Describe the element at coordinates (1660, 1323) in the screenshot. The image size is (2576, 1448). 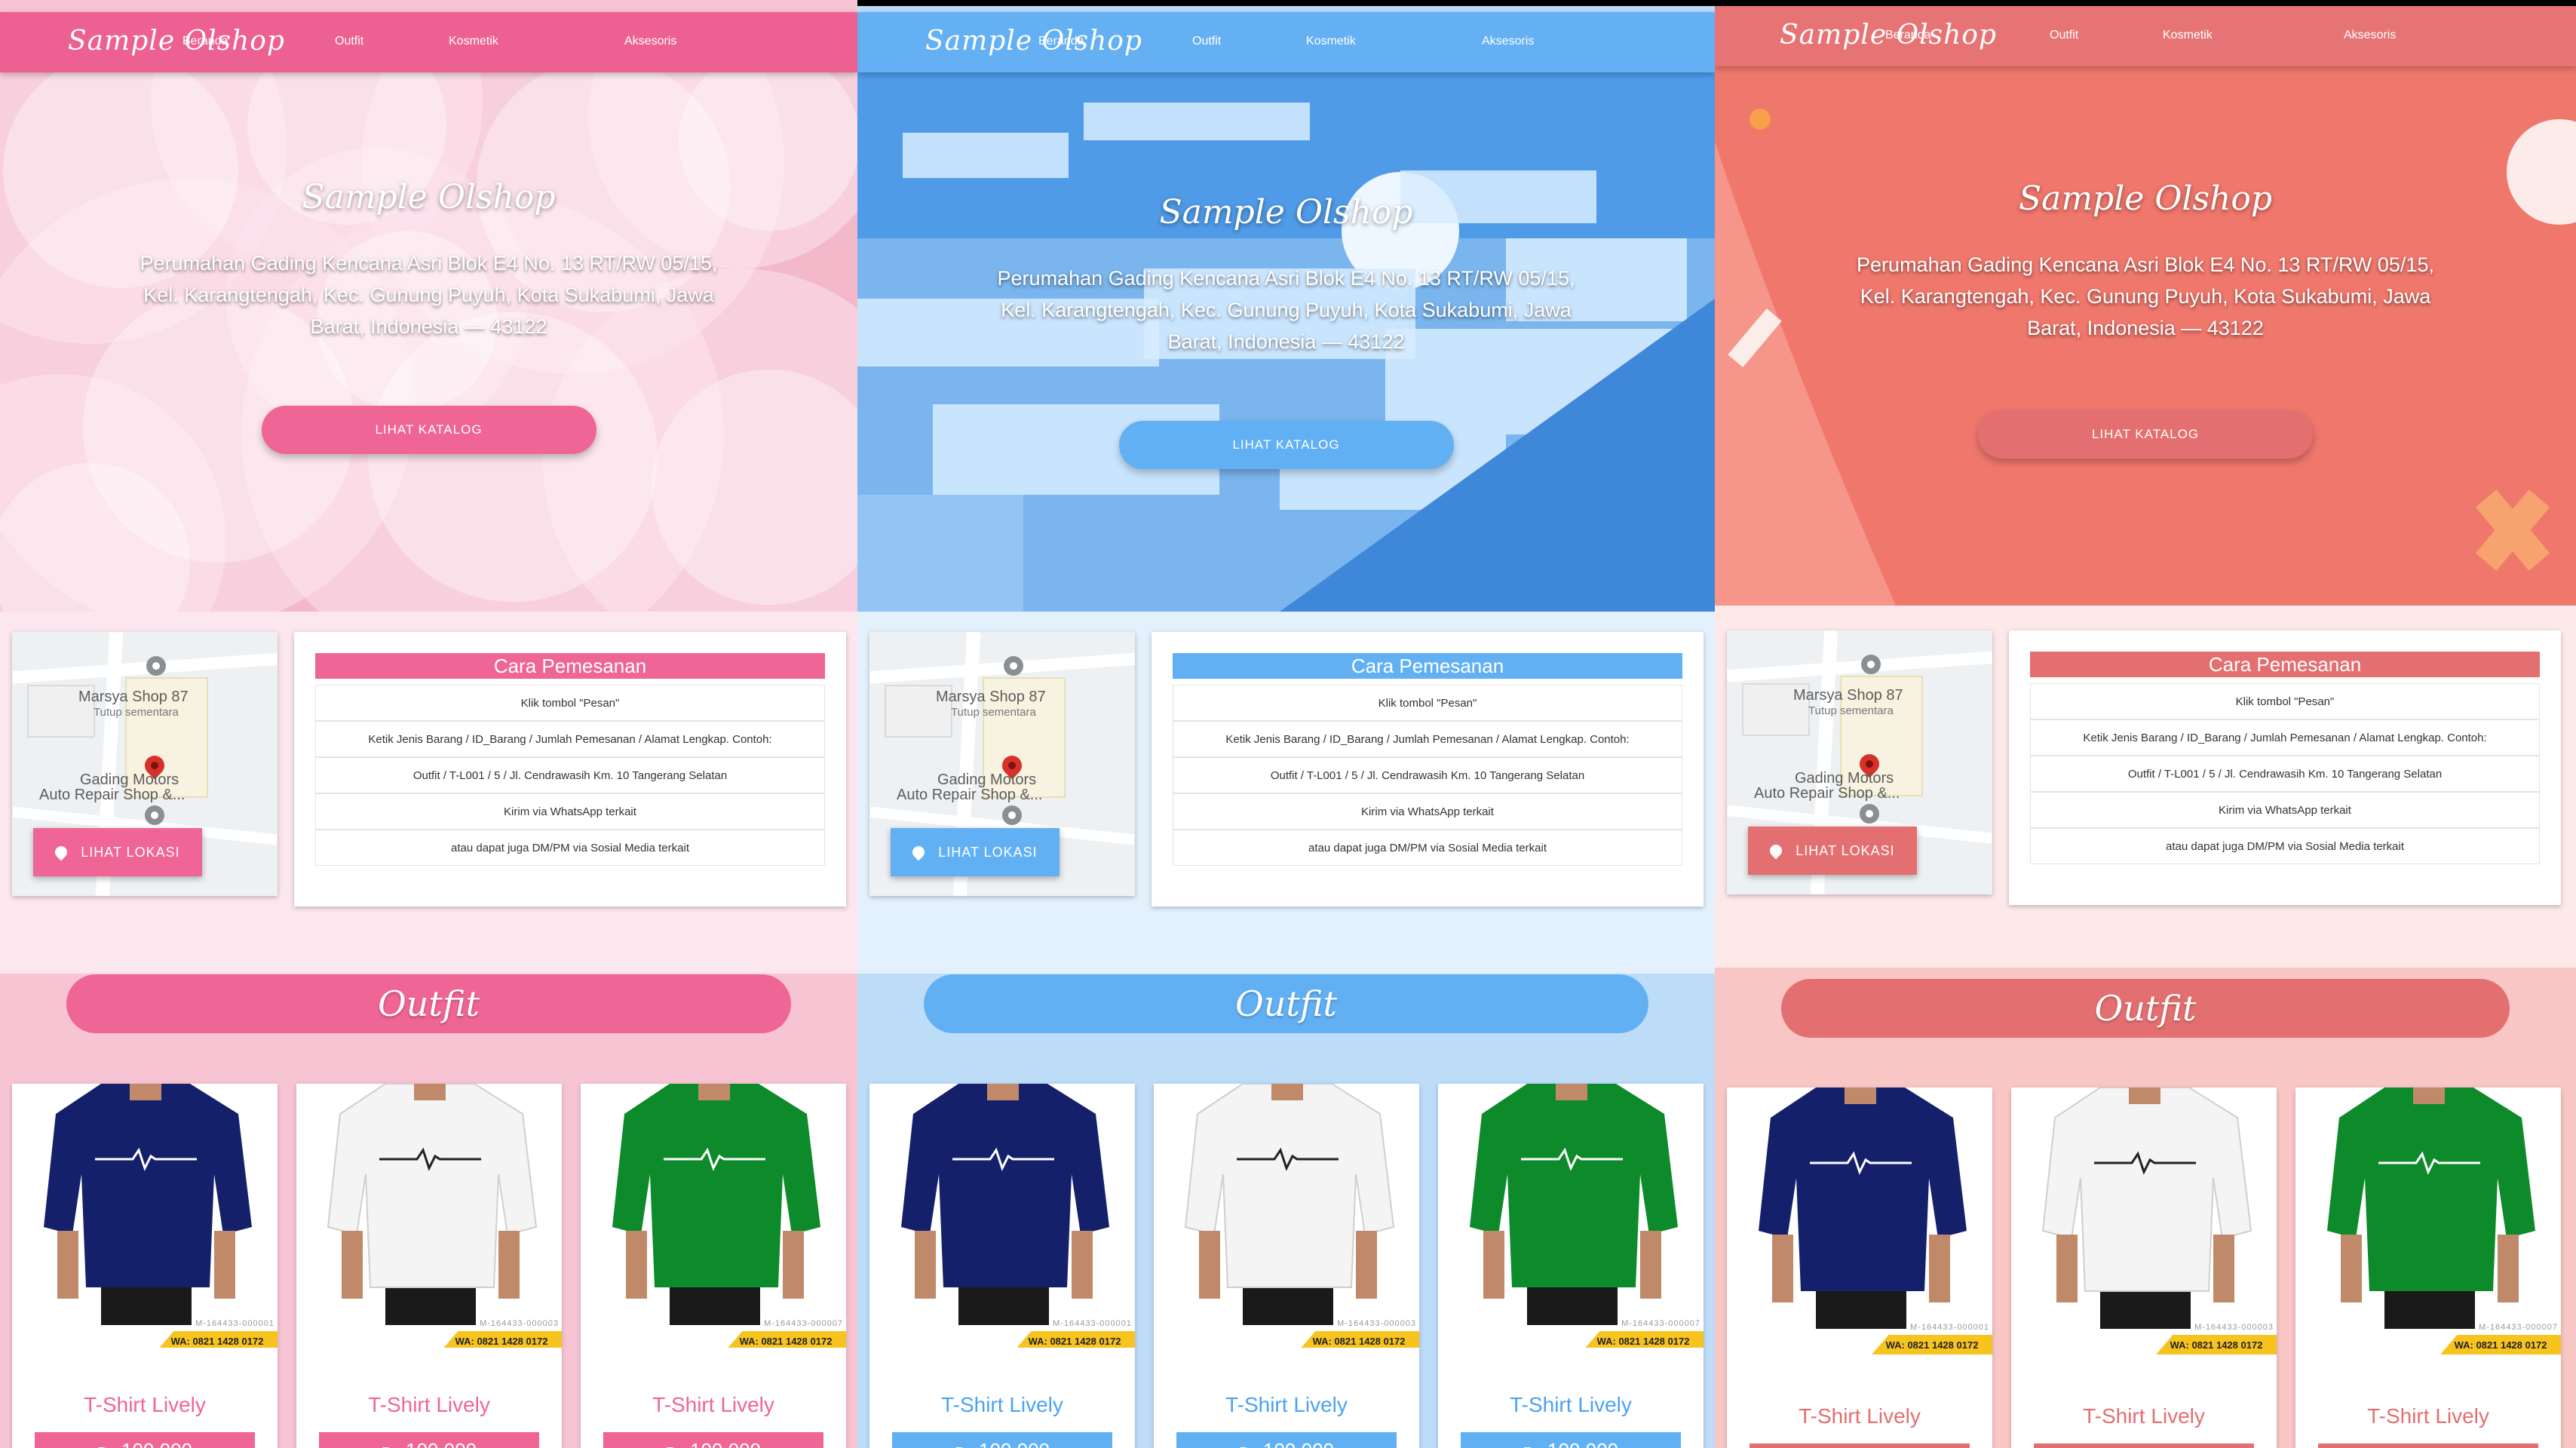
I see `product-code: M-164433-000007` at that location.